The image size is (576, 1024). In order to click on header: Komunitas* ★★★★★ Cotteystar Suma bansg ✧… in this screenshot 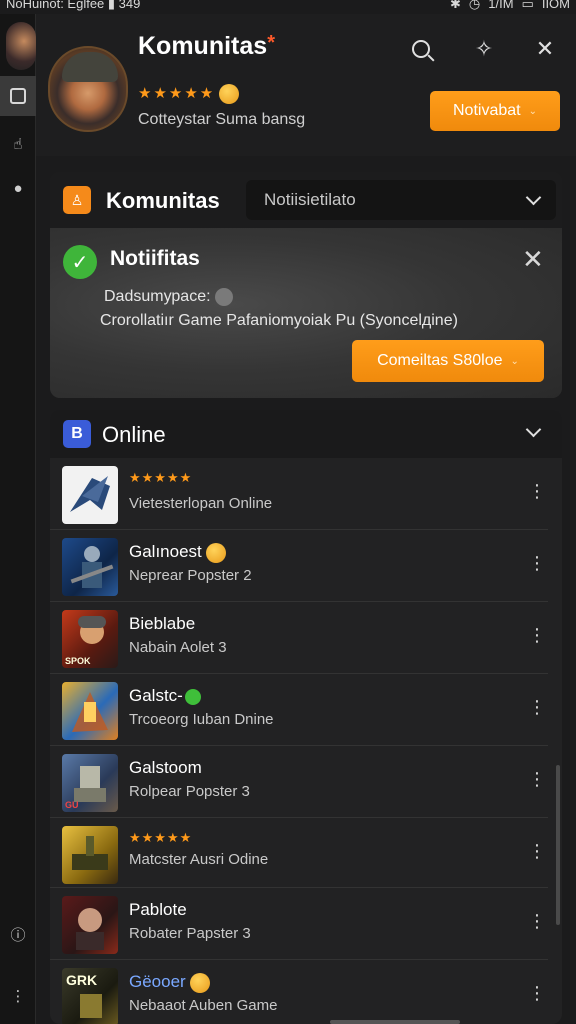, I will do `click(306, 85)`.